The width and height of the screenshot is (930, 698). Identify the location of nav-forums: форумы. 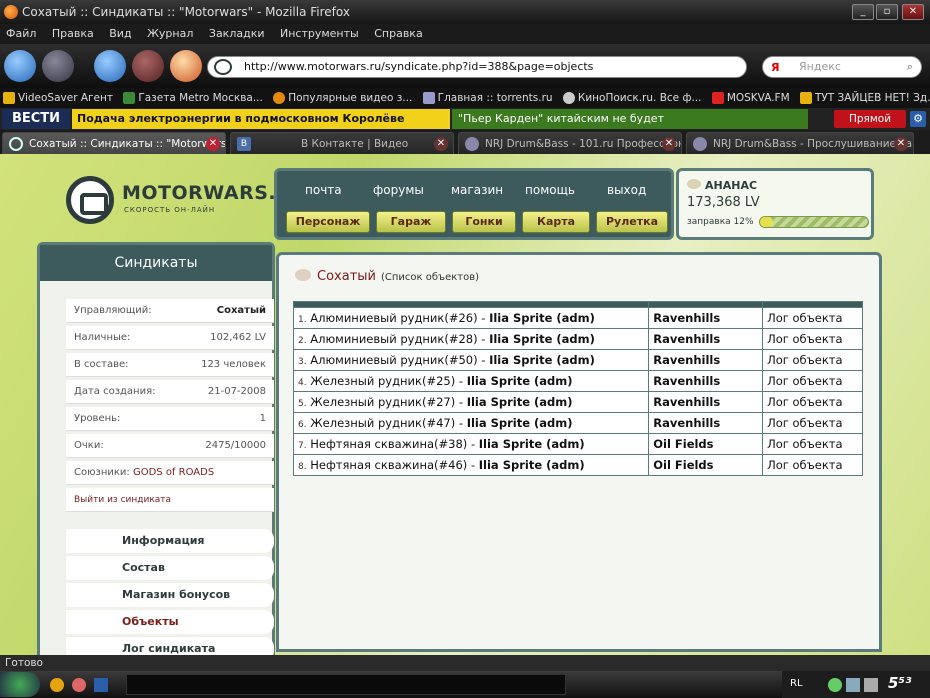
(398, 190).